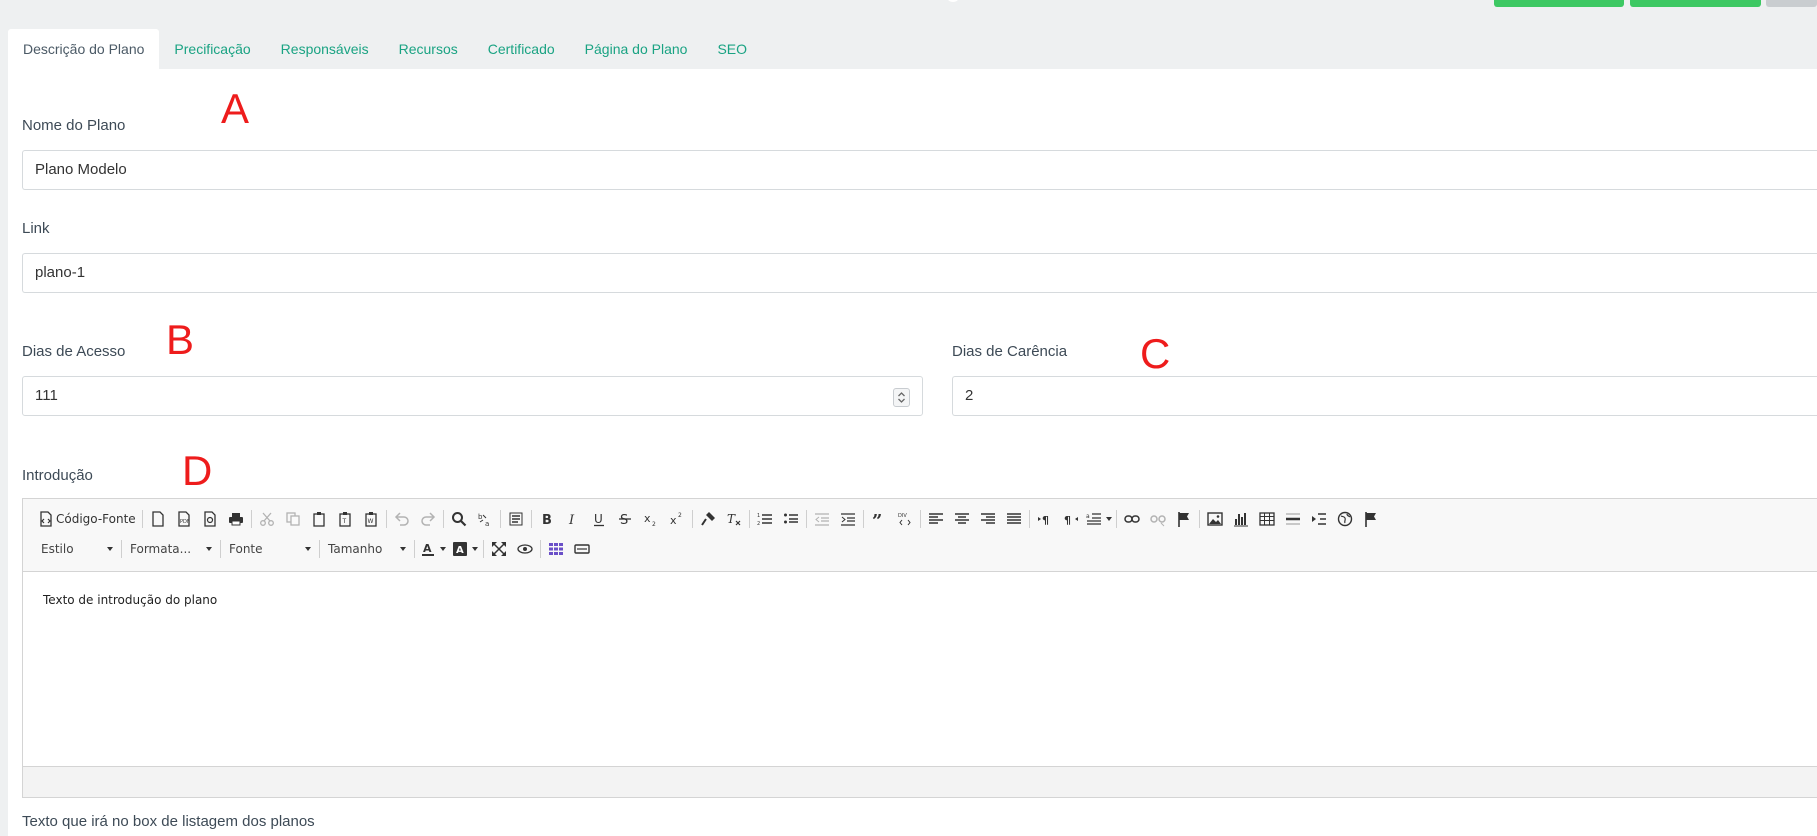  What do you see at coordinates (267, 519) in the screenshot?
I see `cut-icon` at bounding box center [267, 519].